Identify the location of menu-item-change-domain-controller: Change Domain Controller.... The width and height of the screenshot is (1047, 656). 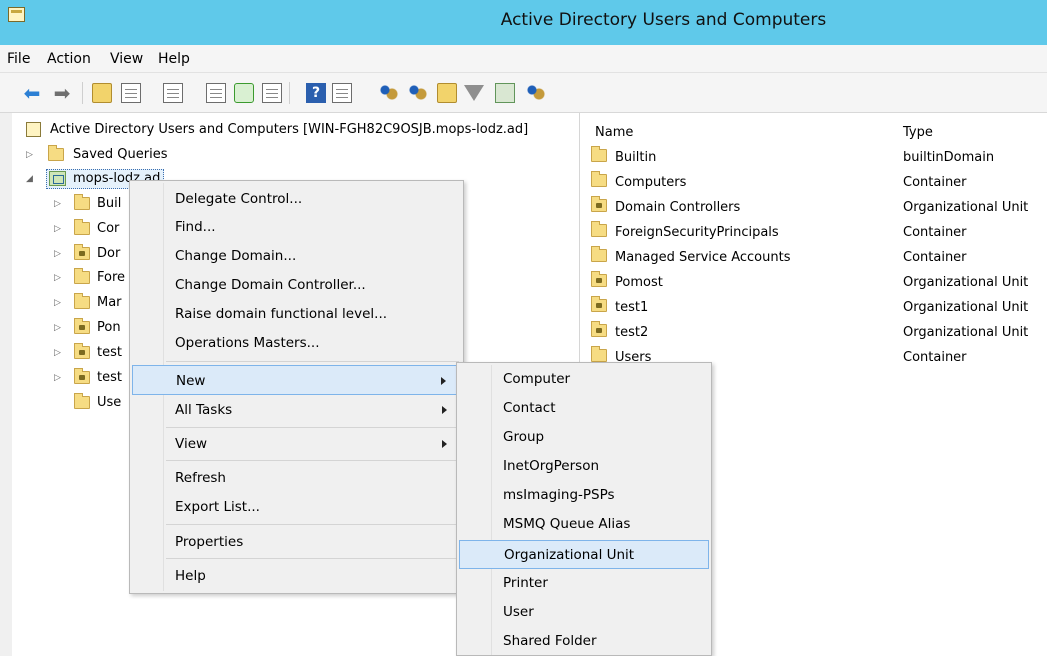
(296, 285).